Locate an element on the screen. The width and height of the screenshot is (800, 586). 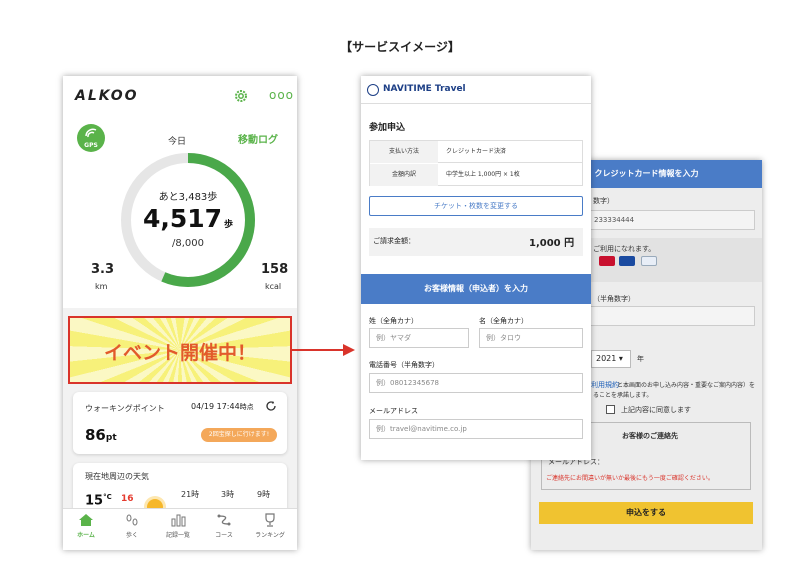
hour-label: 9時 is located at coordinates (264, 494).